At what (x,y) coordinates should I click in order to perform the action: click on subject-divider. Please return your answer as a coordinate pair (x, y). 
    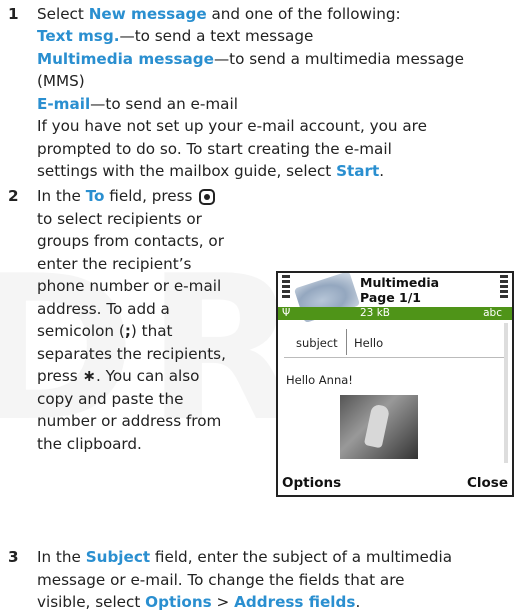
    Looking at the image, I should click on (346, 342).